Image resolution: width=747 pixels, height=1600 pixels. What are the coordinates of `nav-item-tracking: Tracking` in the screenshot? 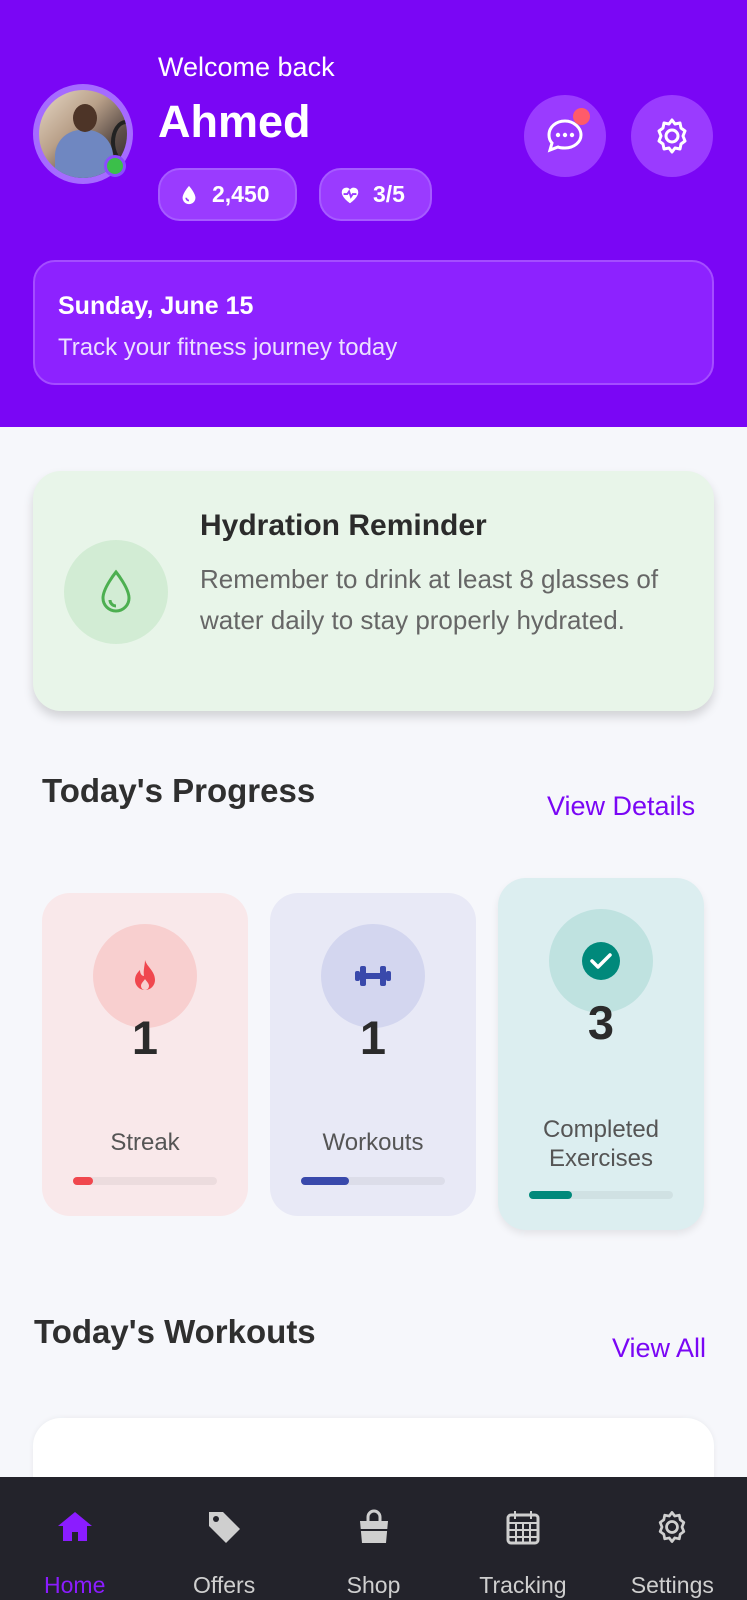 It's located at (522, 1538).